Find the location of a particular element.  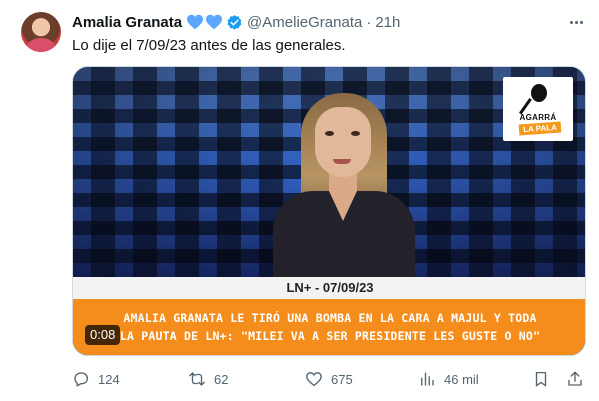

verified-badge-icon is located at coordinates (234, 22).